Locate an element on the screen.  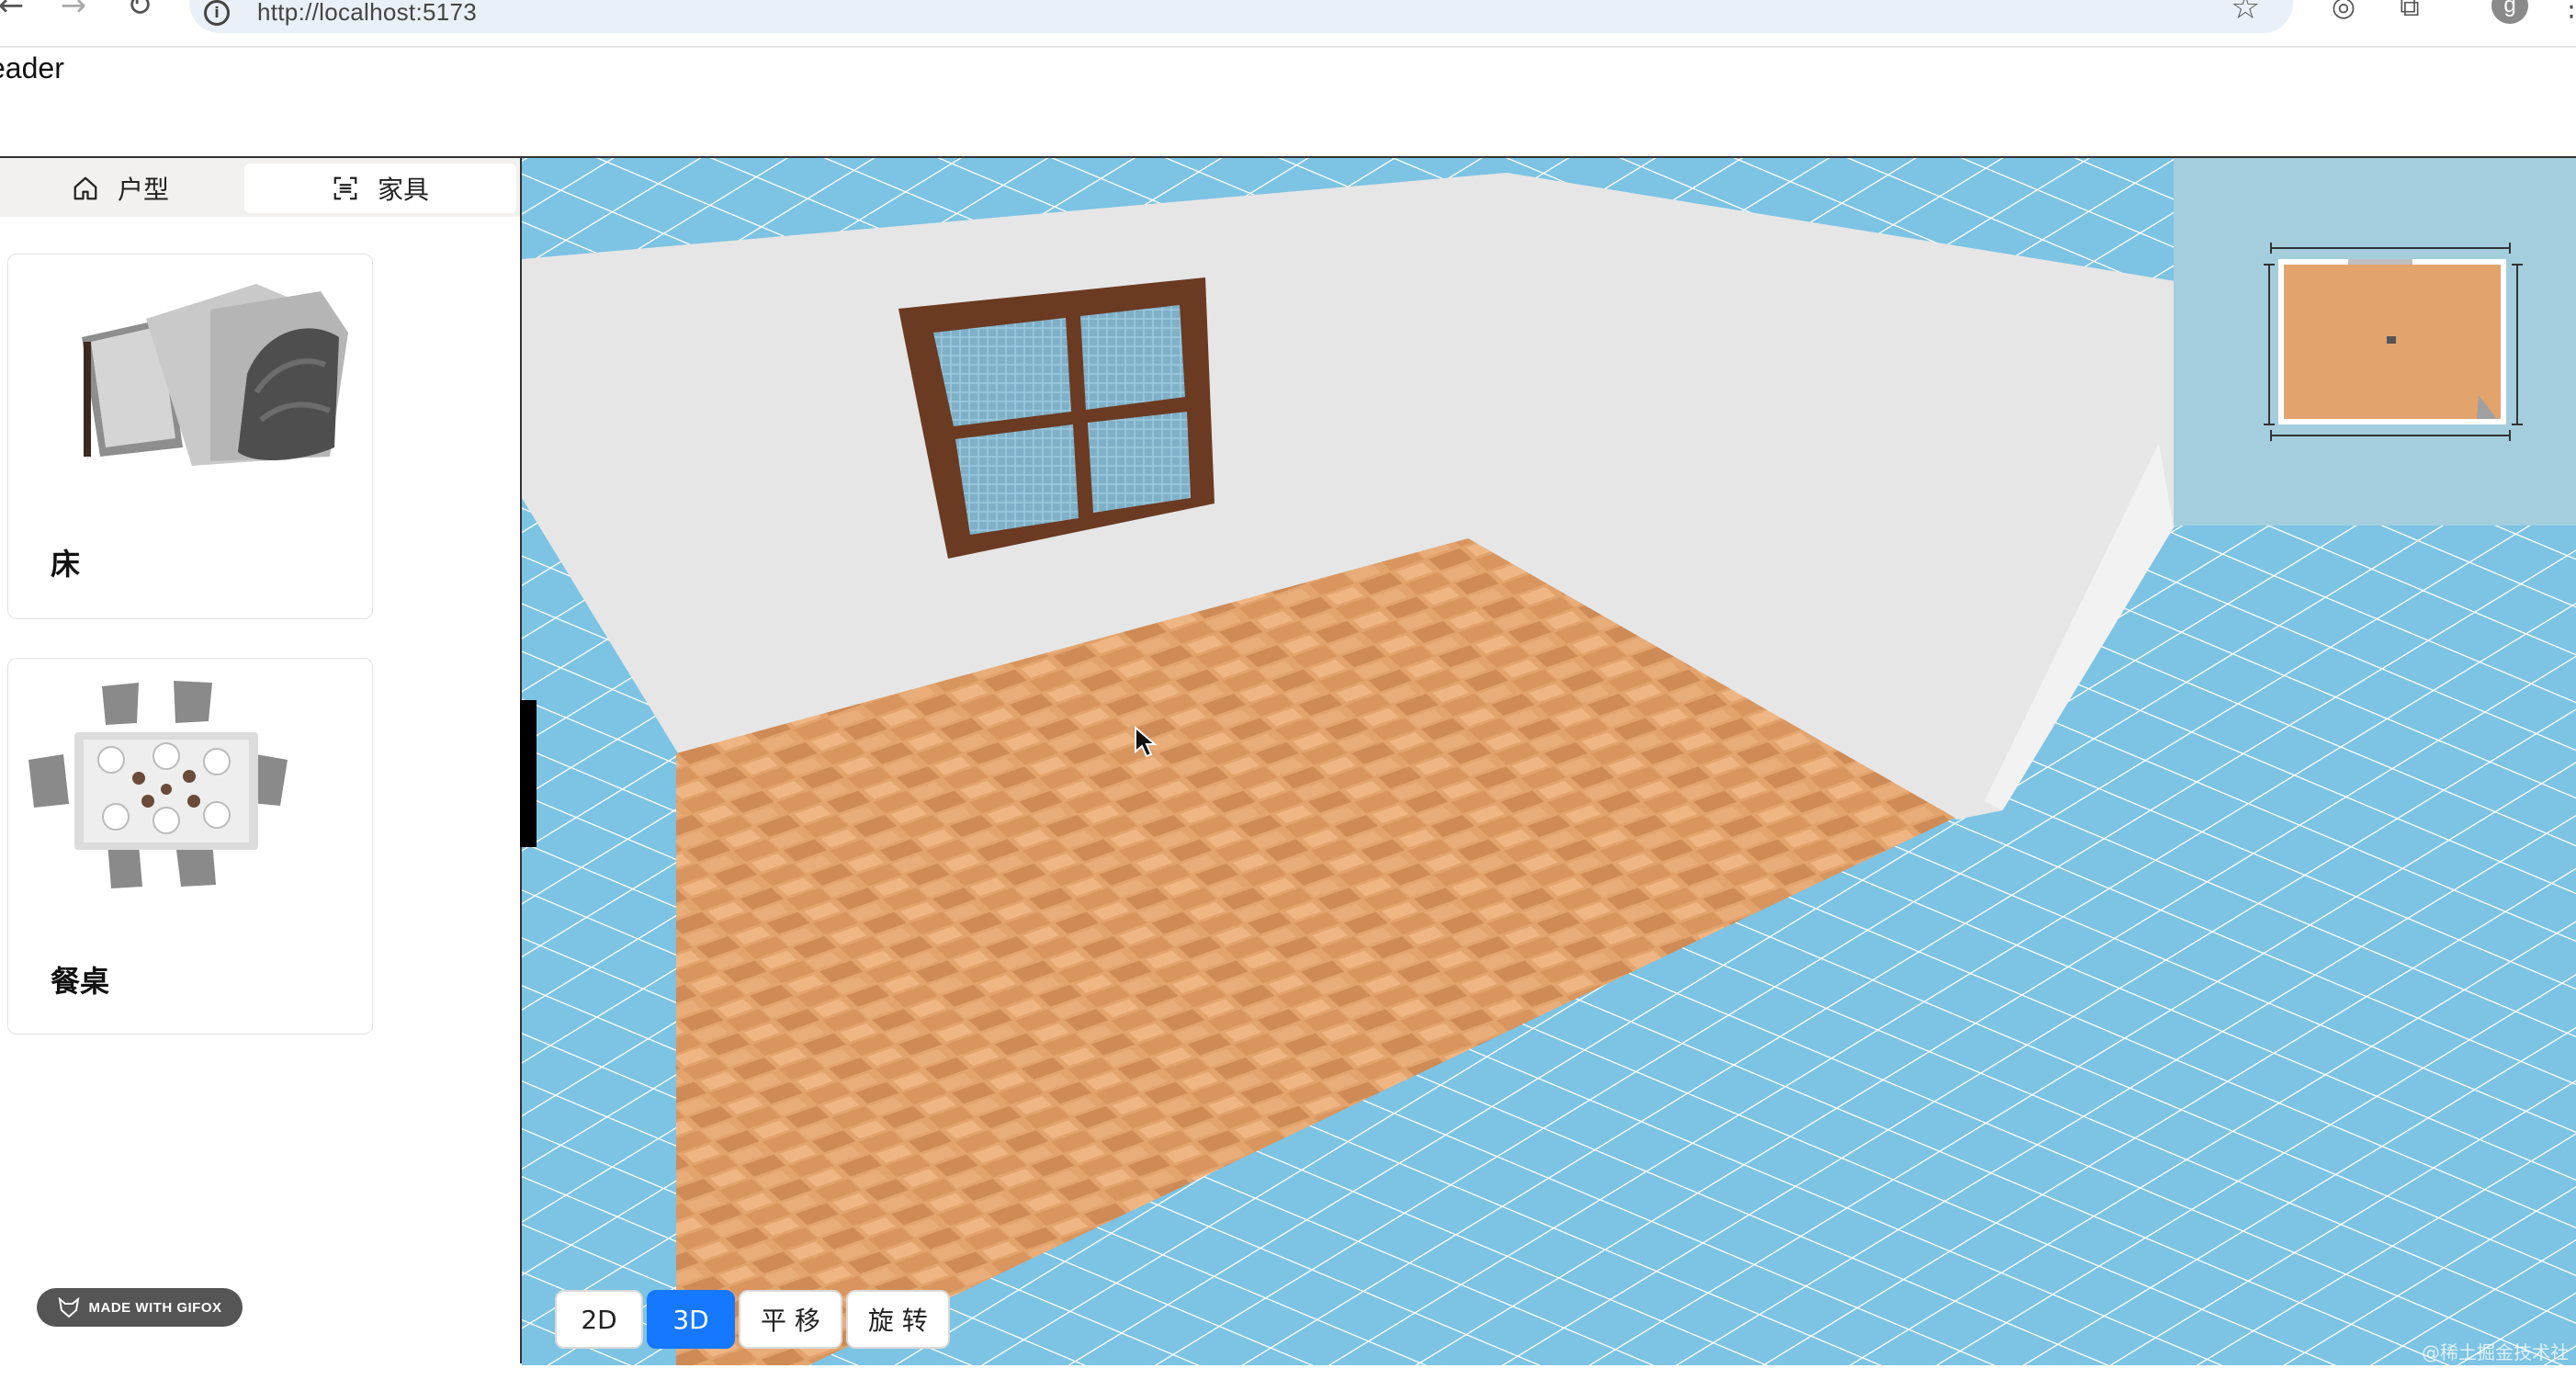
sidebar-tabs: 户型 家具 is located at coordinates (260, 186).